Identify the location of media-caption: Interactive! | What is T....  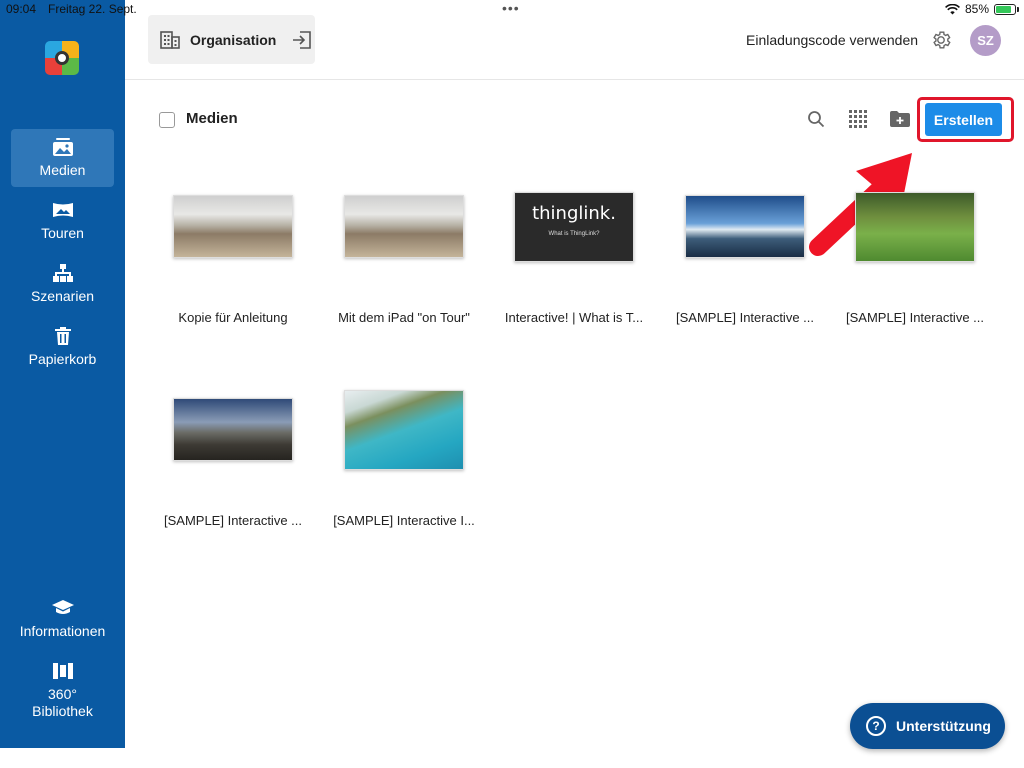
(574, 317).